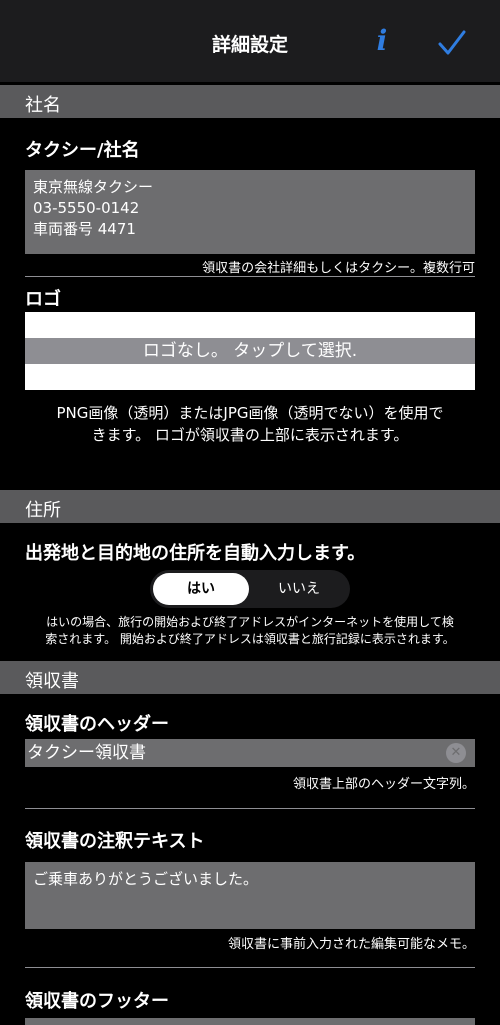 The height and width of the screenshot is (1025, 500). Describe the element at coordinates (383, 784) in the screenshot. I see `receipt-header-helper: 領収書上部のヘッダー文字列。` at that location.